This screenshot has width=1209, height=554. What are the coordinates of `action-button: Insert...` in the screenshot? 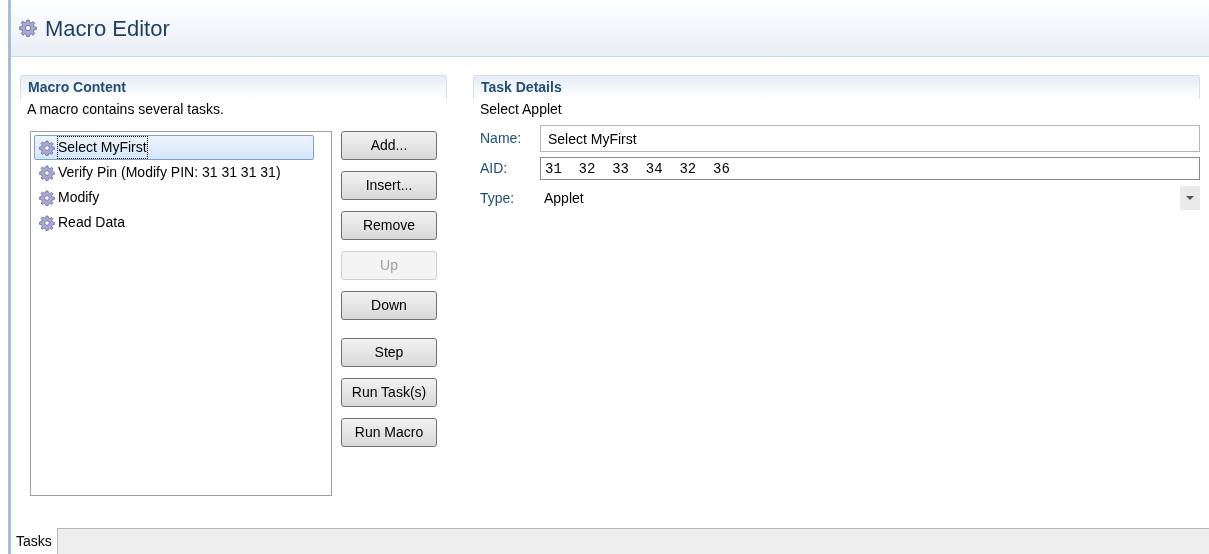 It's located at (389, 185).